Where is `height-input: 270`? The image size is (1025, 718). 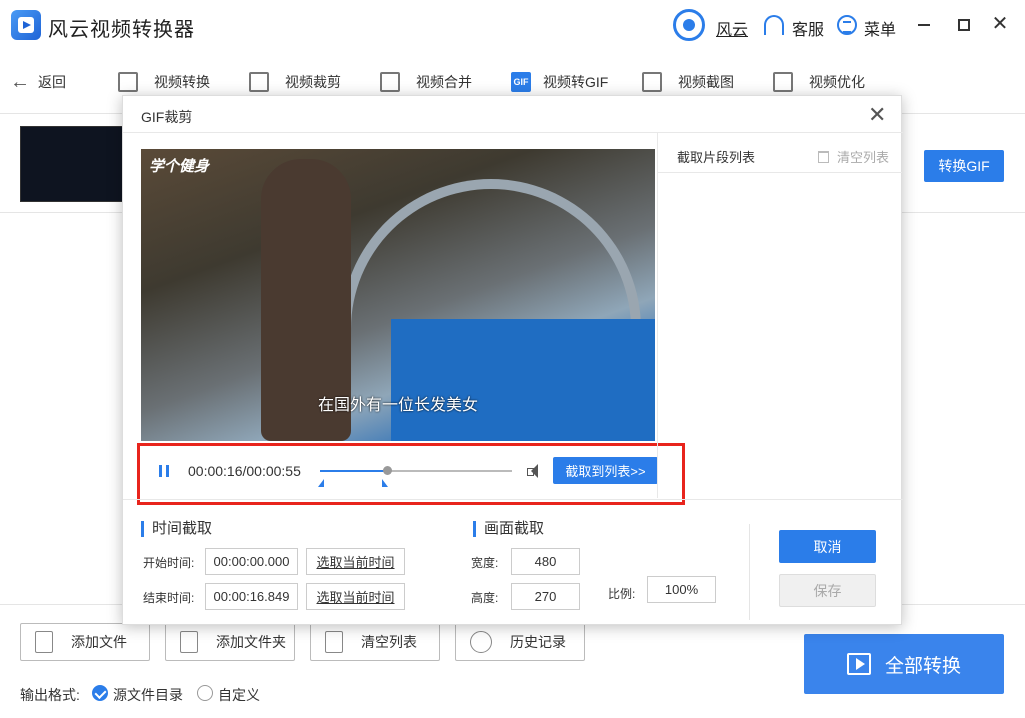 height-input: 270 is located at coordinates (545, 596).